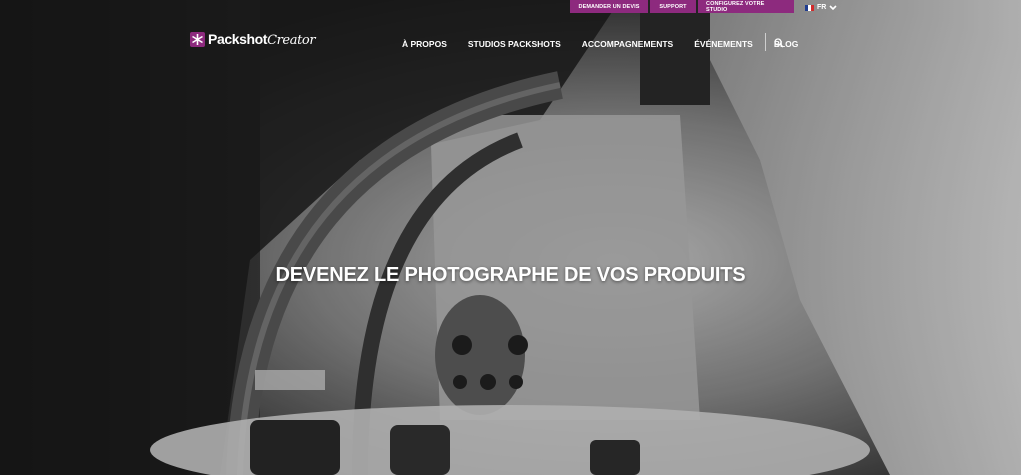 The height and width of the screenshot is (475, 1021). What do you see at coordinates (514, 44) in the screenshot?
I see `nav-item-studios: STUDIOS PACKSHOTS` at bounding box center [514, 44].